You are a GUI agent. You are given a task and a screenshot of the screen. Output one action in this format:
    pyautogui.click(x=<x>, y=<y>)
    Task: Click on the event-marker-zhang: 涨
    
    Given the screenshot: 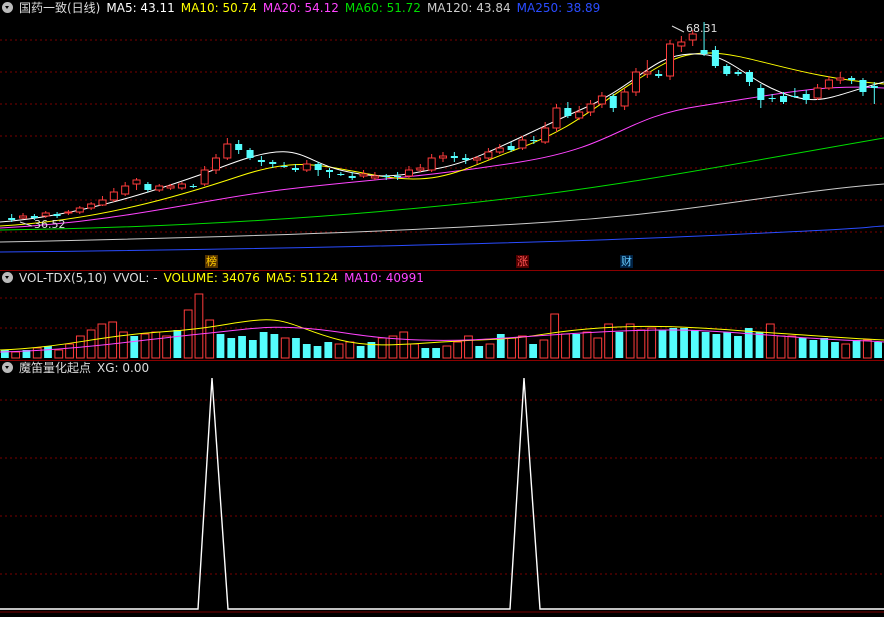 What is the action you would take?
    pyautogui.click(x=522, y=261)
    